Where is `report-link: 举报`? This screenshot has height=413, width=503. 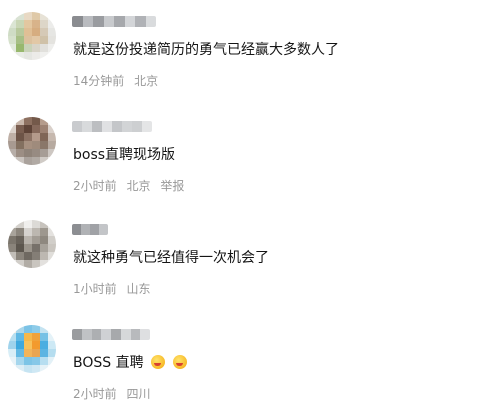
report-link: 举报 is located at coordinates (172, 186).